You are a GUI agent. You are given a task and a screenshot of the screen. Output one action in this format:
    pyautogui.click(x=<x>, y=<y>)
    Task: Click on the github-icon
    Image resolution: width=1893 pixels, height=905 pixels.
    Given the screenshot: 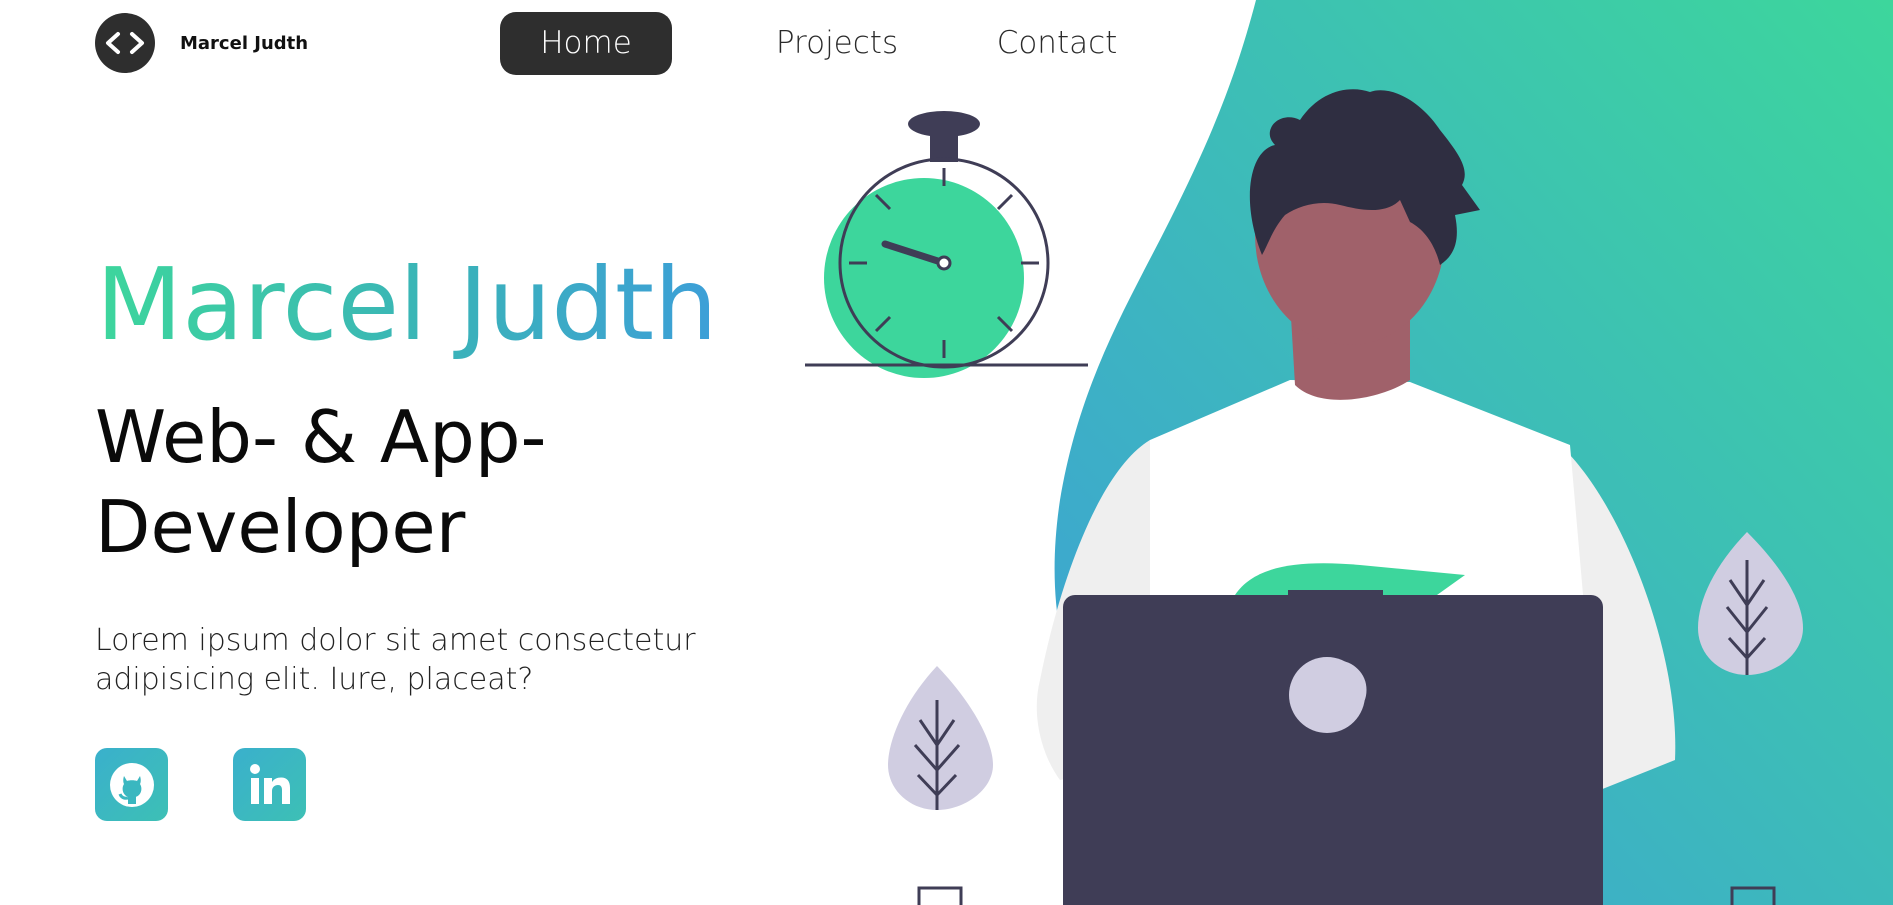 What is the action you would take?
    pyautogui.click(x=131, y=784)
    